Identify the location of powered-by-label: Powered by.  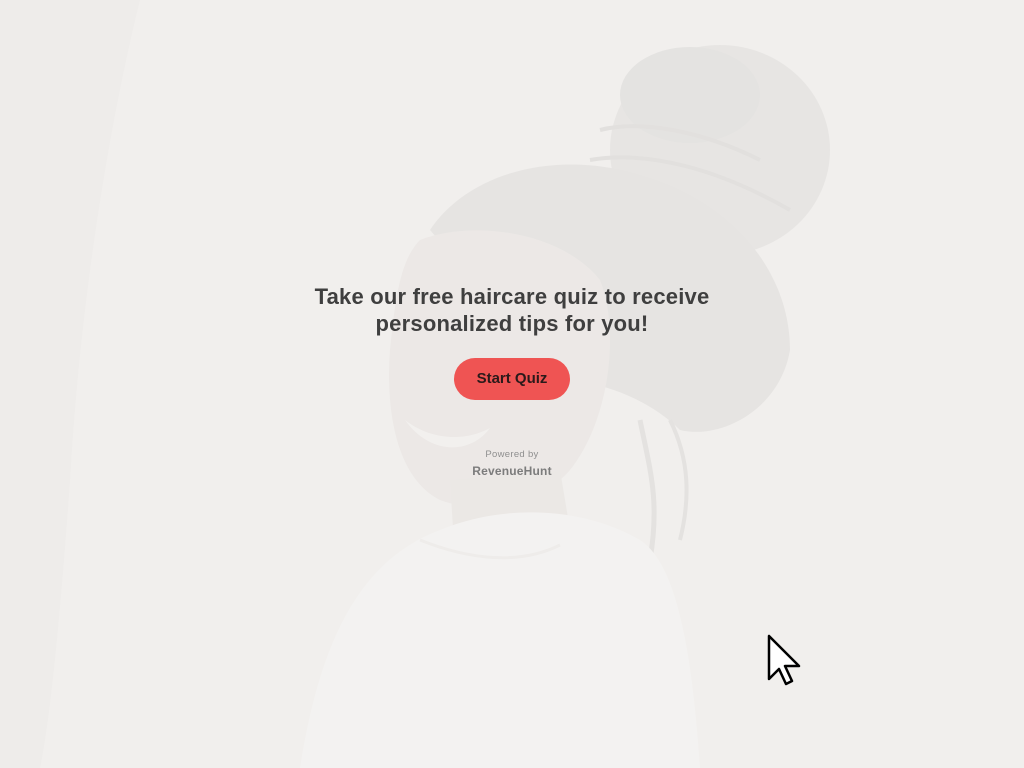
(512, 454).